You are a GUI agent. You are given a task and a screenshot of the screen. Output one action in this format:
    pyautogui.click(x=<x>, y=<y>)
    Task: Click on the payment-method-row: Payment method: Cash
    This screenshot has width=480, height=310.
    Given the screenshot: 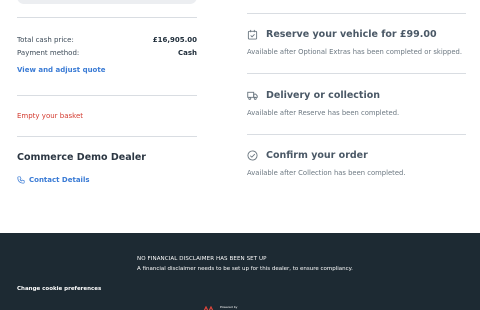 What is the action you would take?
    pyautogui.click(x=107, y=53)
    